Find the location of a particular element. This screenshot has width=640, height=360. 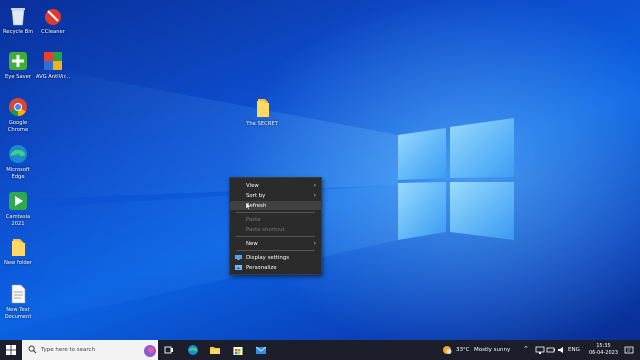

desktop-icon-new-text-document: New Text Document is located at coordinates (18, 301).